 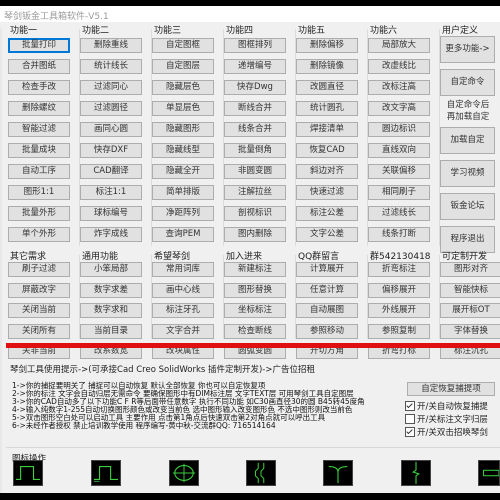 What do you see at coordinates (470, 290) in the screenshot?
I see `function-button: 智能快标` at bounding box center [470, 290].